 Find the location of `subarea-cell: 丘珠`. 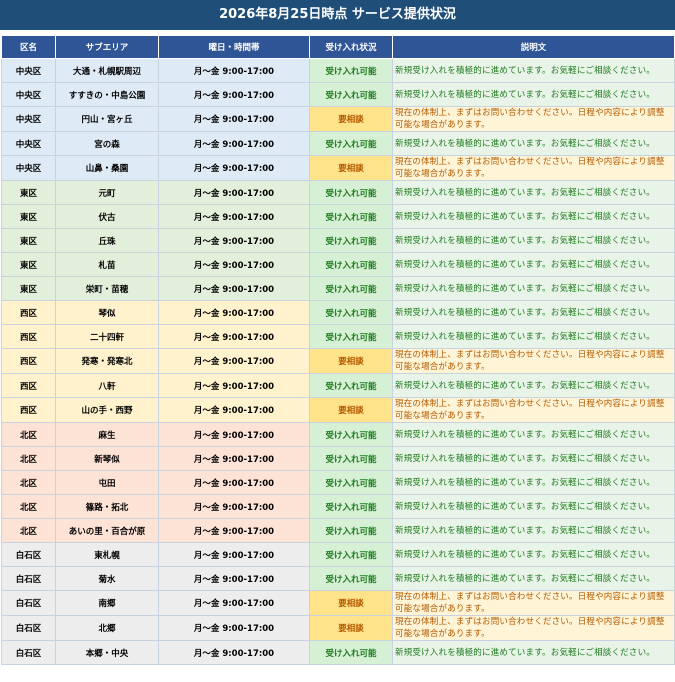

subarea-cell: 丘珠 is located at coordinates (107, 240).